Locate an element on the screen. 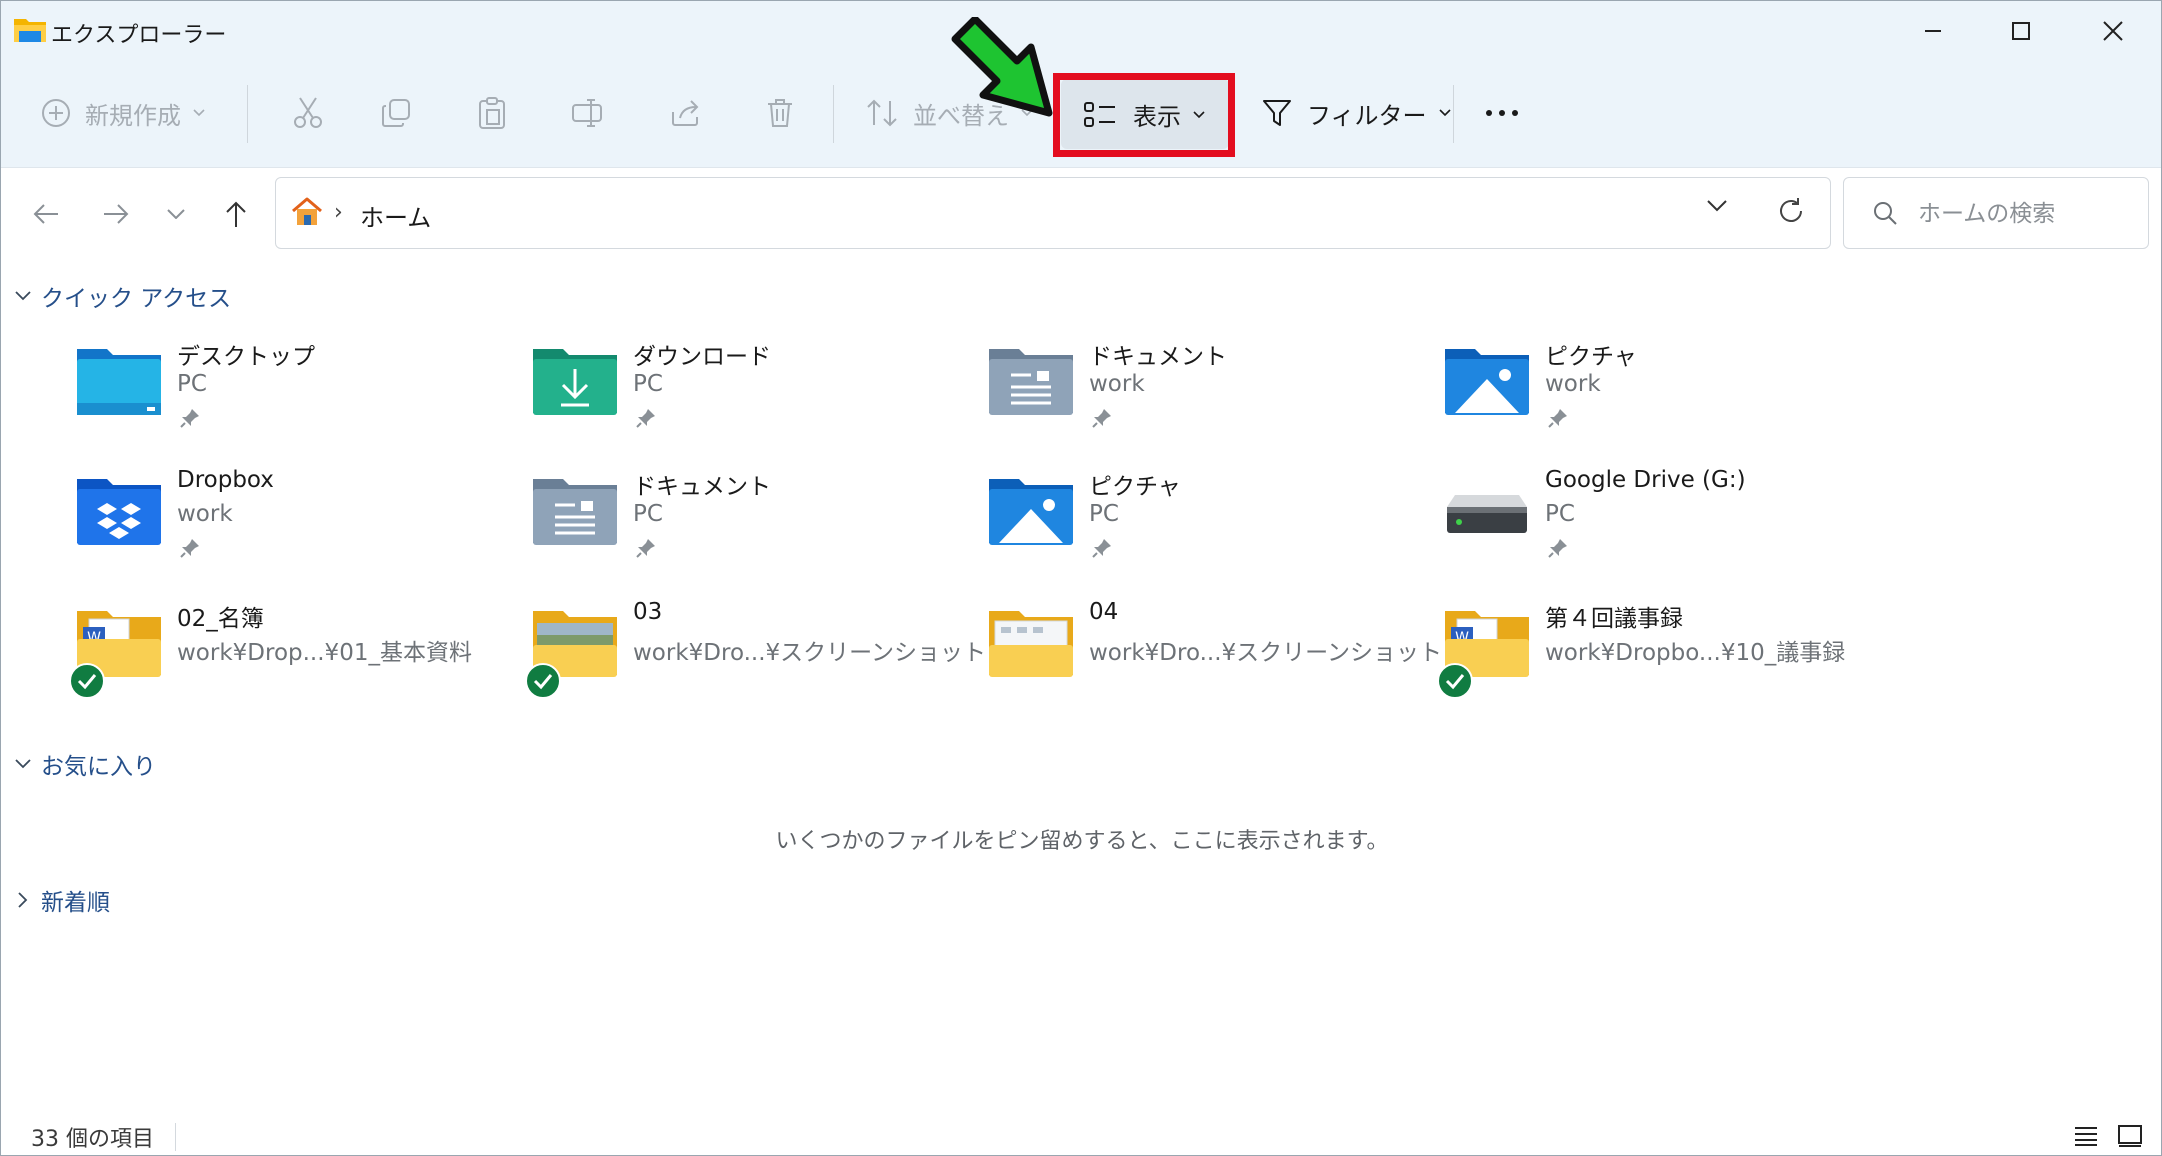 The width and height of the screenshot is (2162, 1156). quick-access-item: ピクチャ work is located at coordinates (1663, 390).